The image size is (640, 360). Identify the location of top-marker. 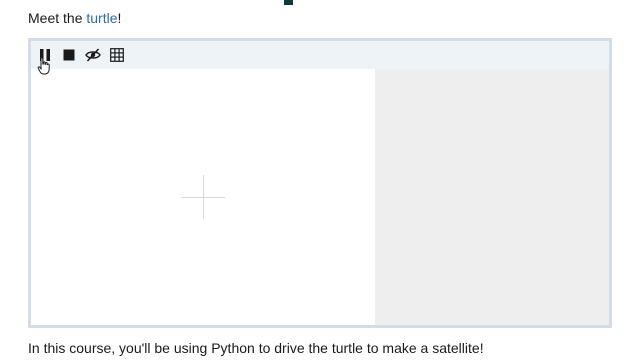
(288, 2).